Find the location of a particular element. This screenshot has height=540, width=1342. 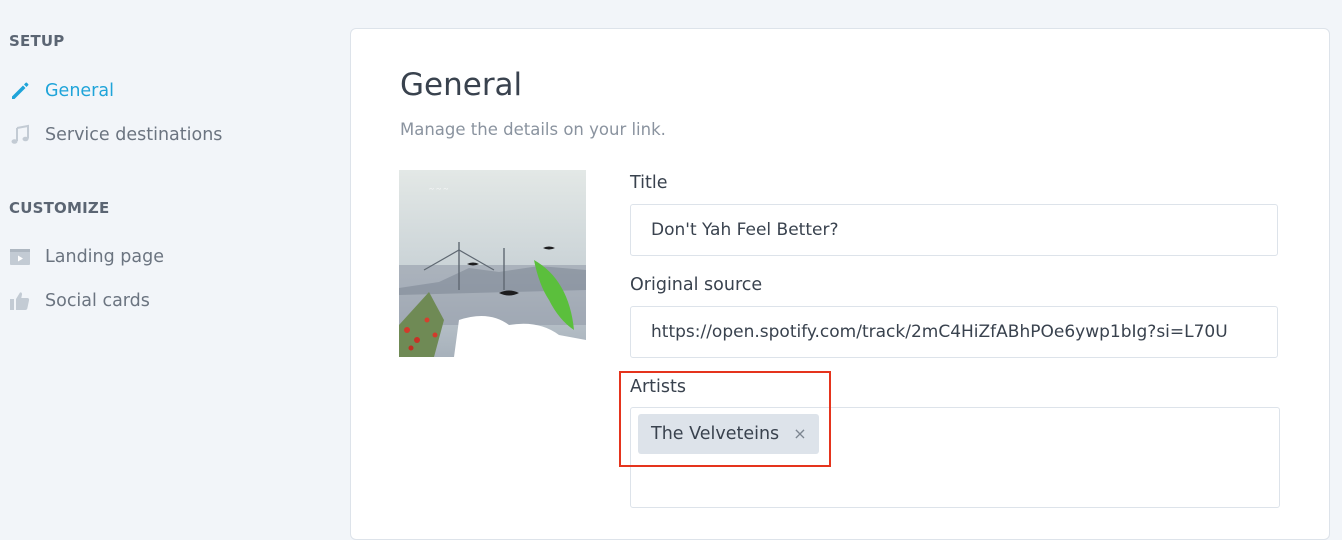

remove-tag-icon: × is located at coordinates (799, 434).